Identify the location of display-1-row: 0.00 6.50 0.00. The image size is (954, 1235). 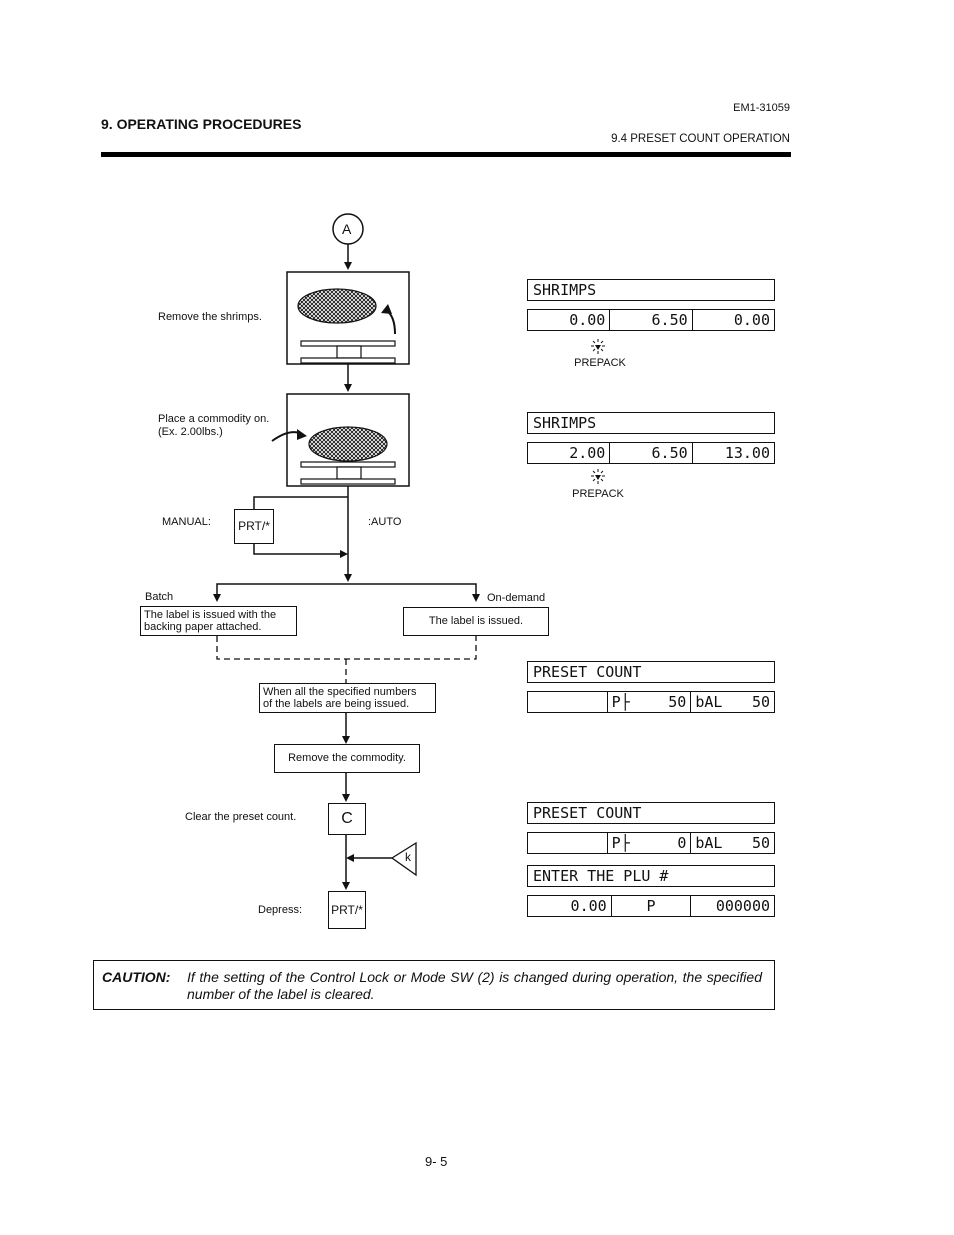
(651, 320).